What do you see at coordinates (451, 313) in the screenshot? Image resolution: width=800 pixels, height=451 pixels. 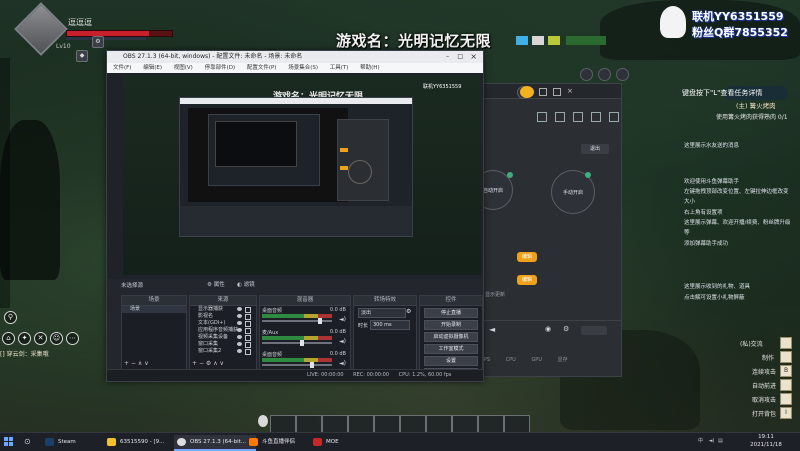 I see `stop-stream-button: 停止直播` at bounding box center [451, 313].